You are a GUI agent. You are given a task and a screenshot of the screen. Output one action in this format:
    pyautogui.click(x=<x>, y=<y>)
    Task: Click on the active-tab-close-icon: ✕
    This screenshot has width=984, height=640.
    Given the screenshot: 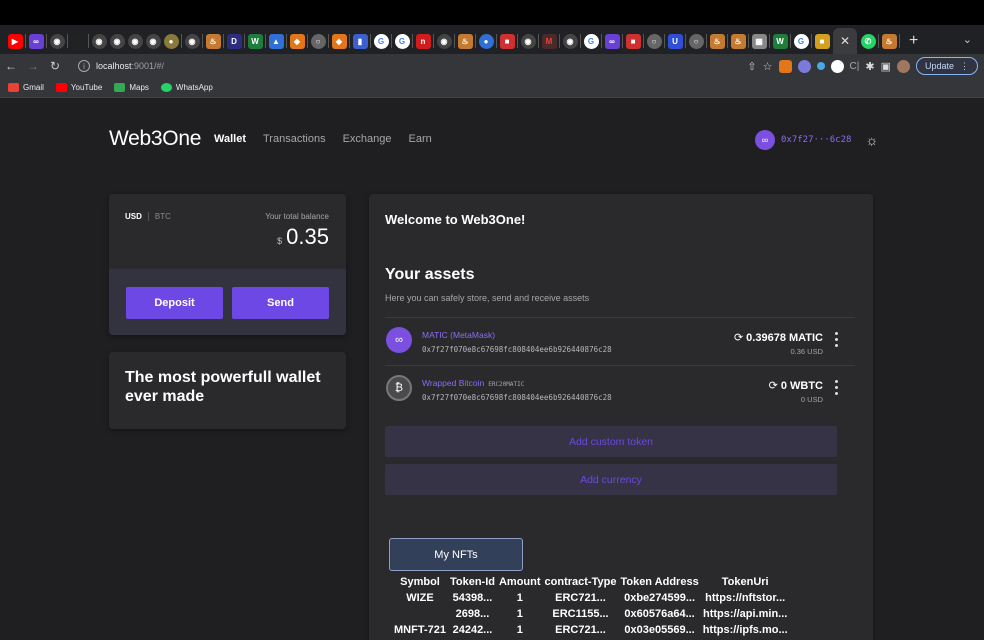 What is the action you would take?
    pyautogui.click(x=845, y=41)
    